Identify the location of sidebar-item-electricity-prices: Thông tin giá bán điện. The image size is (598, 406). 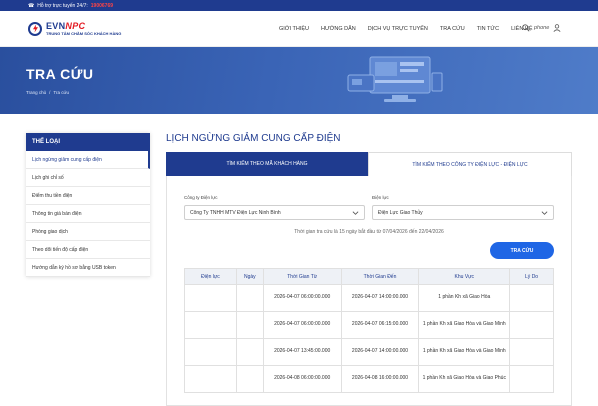
(88, 214).